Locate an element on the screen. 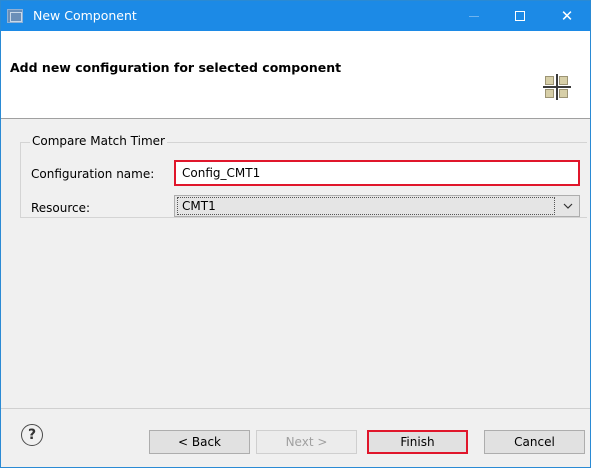 The width and height of the screenshot is (591, 468). chevron-down-icon is located at coordinates (568, 206).